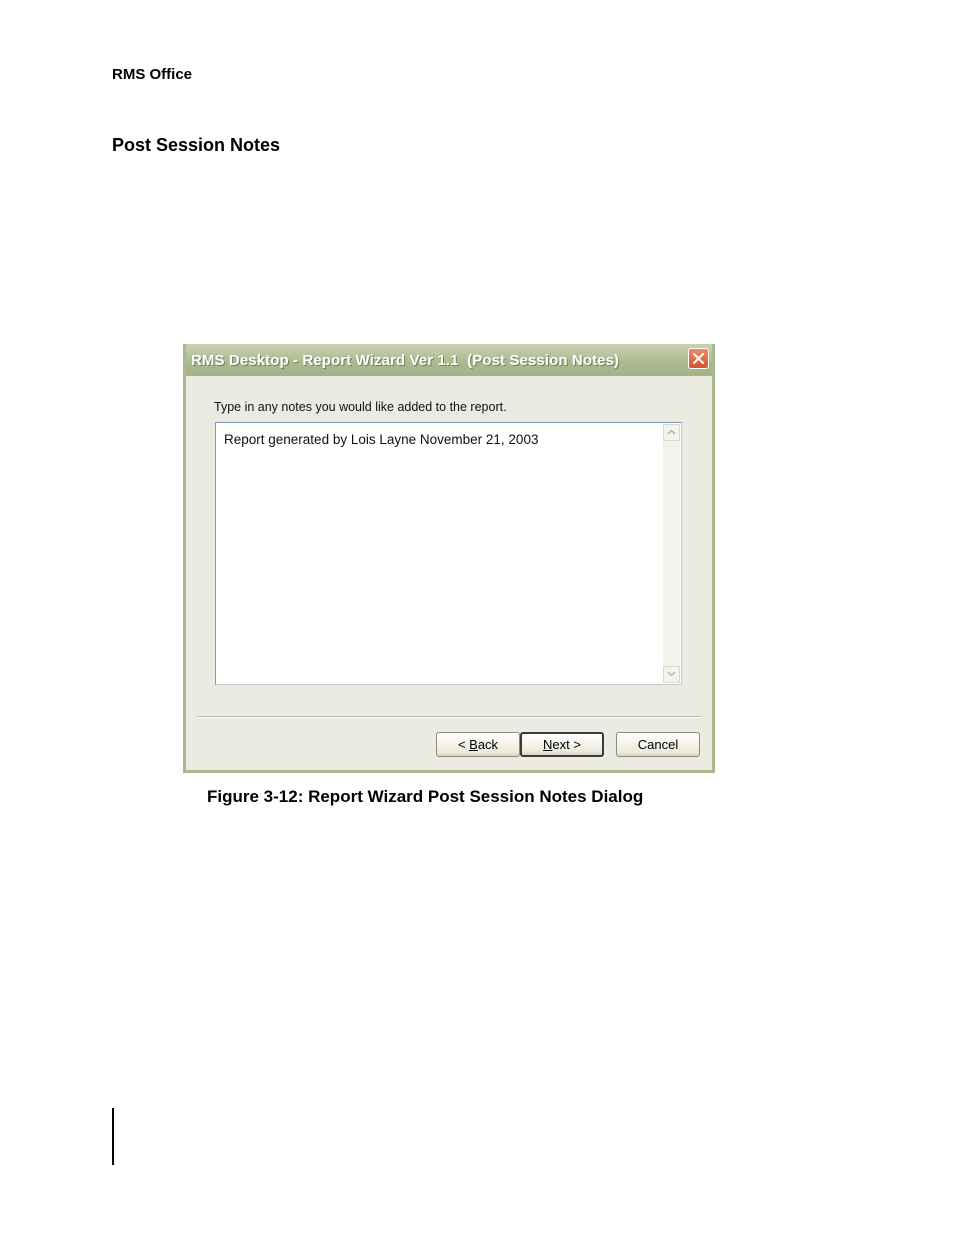  Describe the element at coordinates (152, 74) in the screenshot. I see `running-header: RMS Office` at that location.